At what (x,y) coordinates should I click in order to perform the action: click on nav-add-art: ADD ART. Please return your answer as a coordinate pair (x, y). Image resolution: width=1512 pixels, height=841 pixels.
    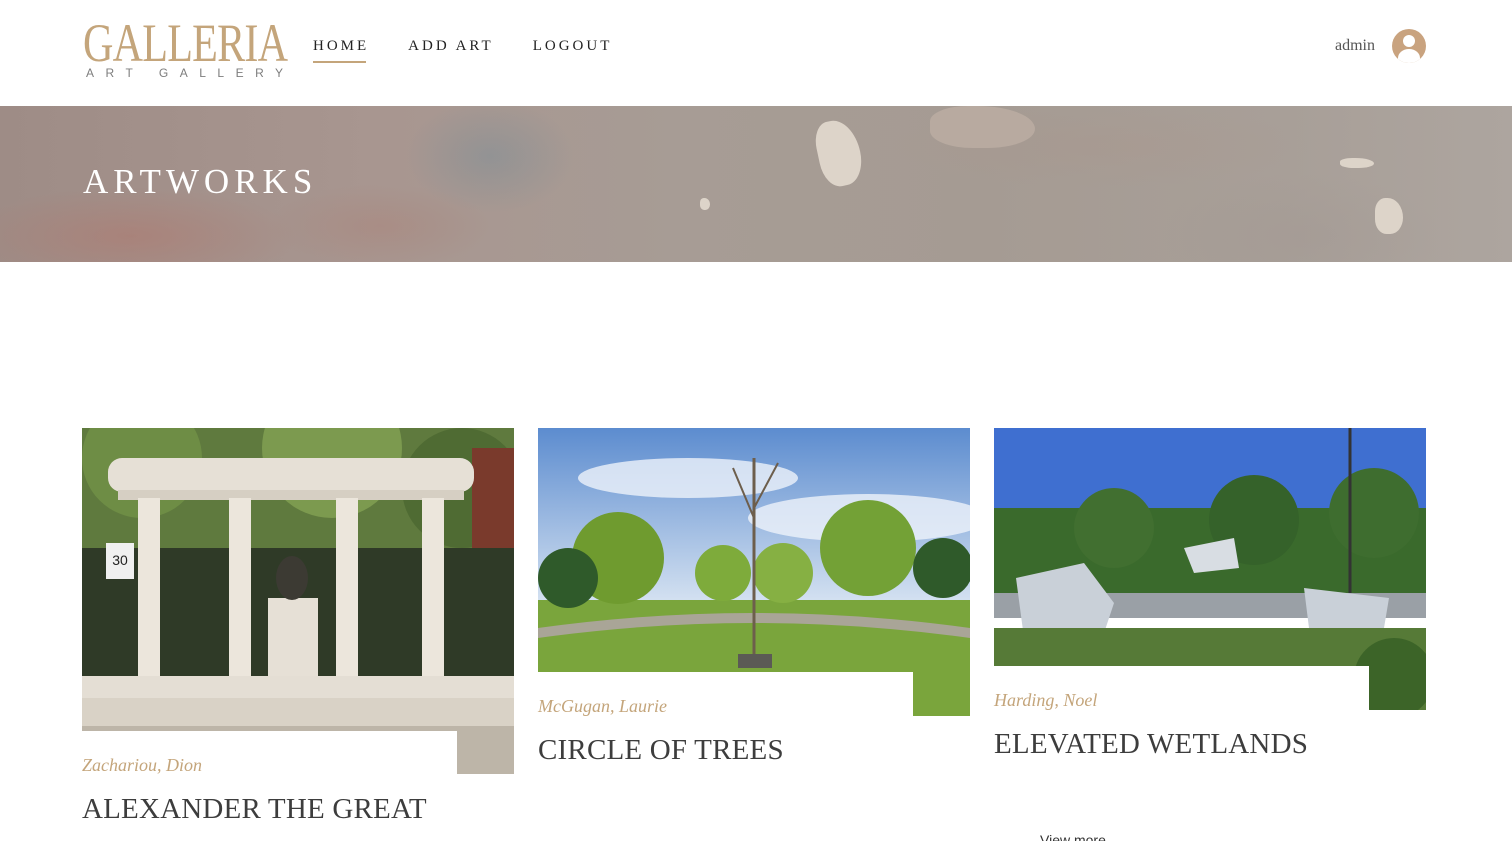
    Looking at the image, I should click on (451, 50).